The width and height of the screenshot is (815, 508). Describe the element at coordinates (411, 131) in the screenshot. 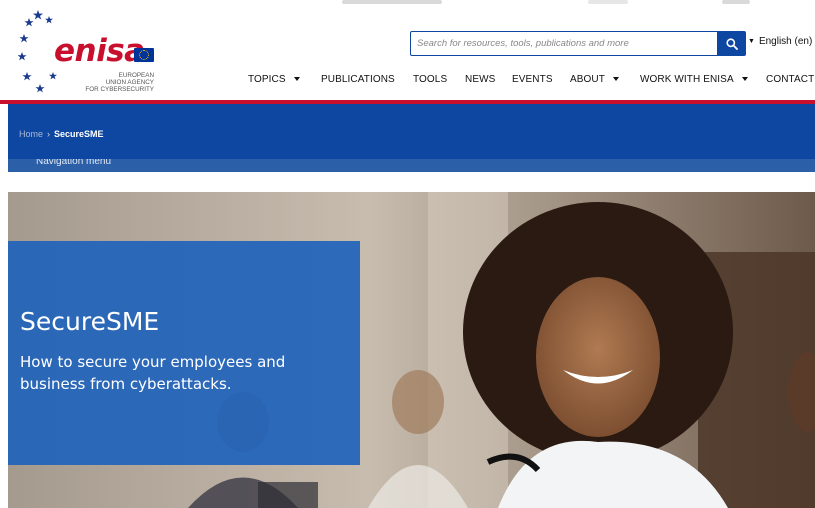

I see `breadcrumb-bar: Home › SecureSME` at that location.